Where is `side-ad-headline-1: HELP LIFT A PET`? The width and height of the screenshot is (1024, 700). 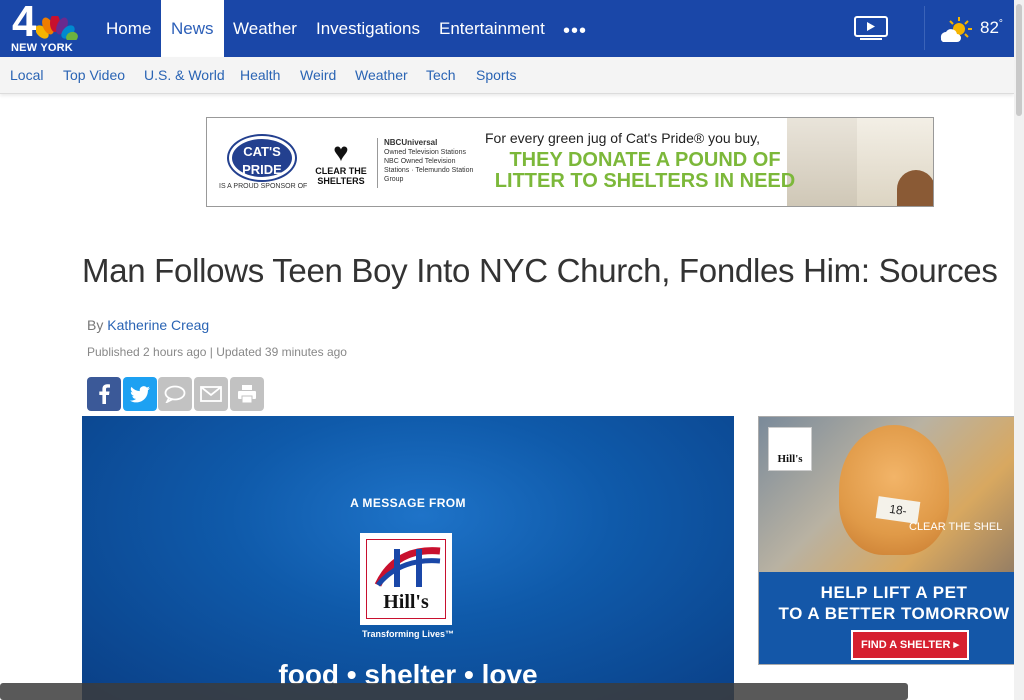 side-ad-headline-1: HELP LIFT A PET is located at coordinates (894, 592).